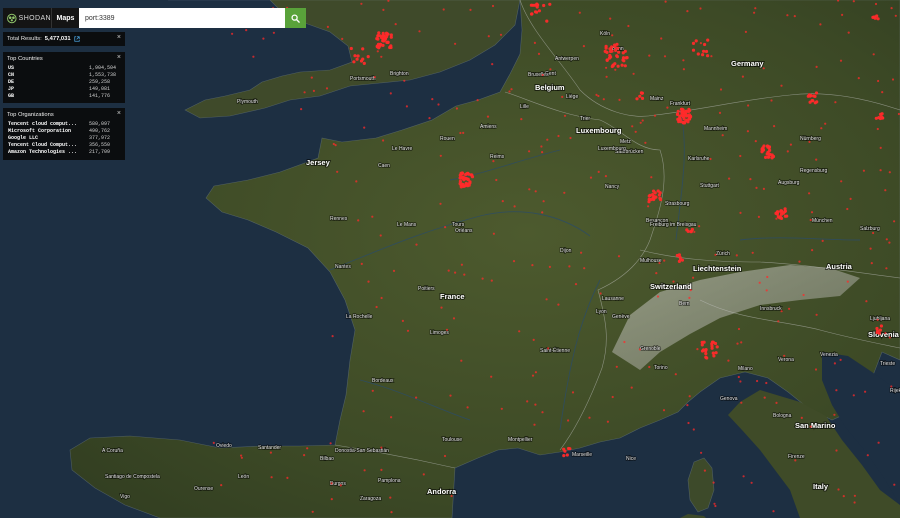  What do you see at coordinates (650, 349) in the screenshot?
I see `city-label: Grenoble` at bounding box center [650, 349].